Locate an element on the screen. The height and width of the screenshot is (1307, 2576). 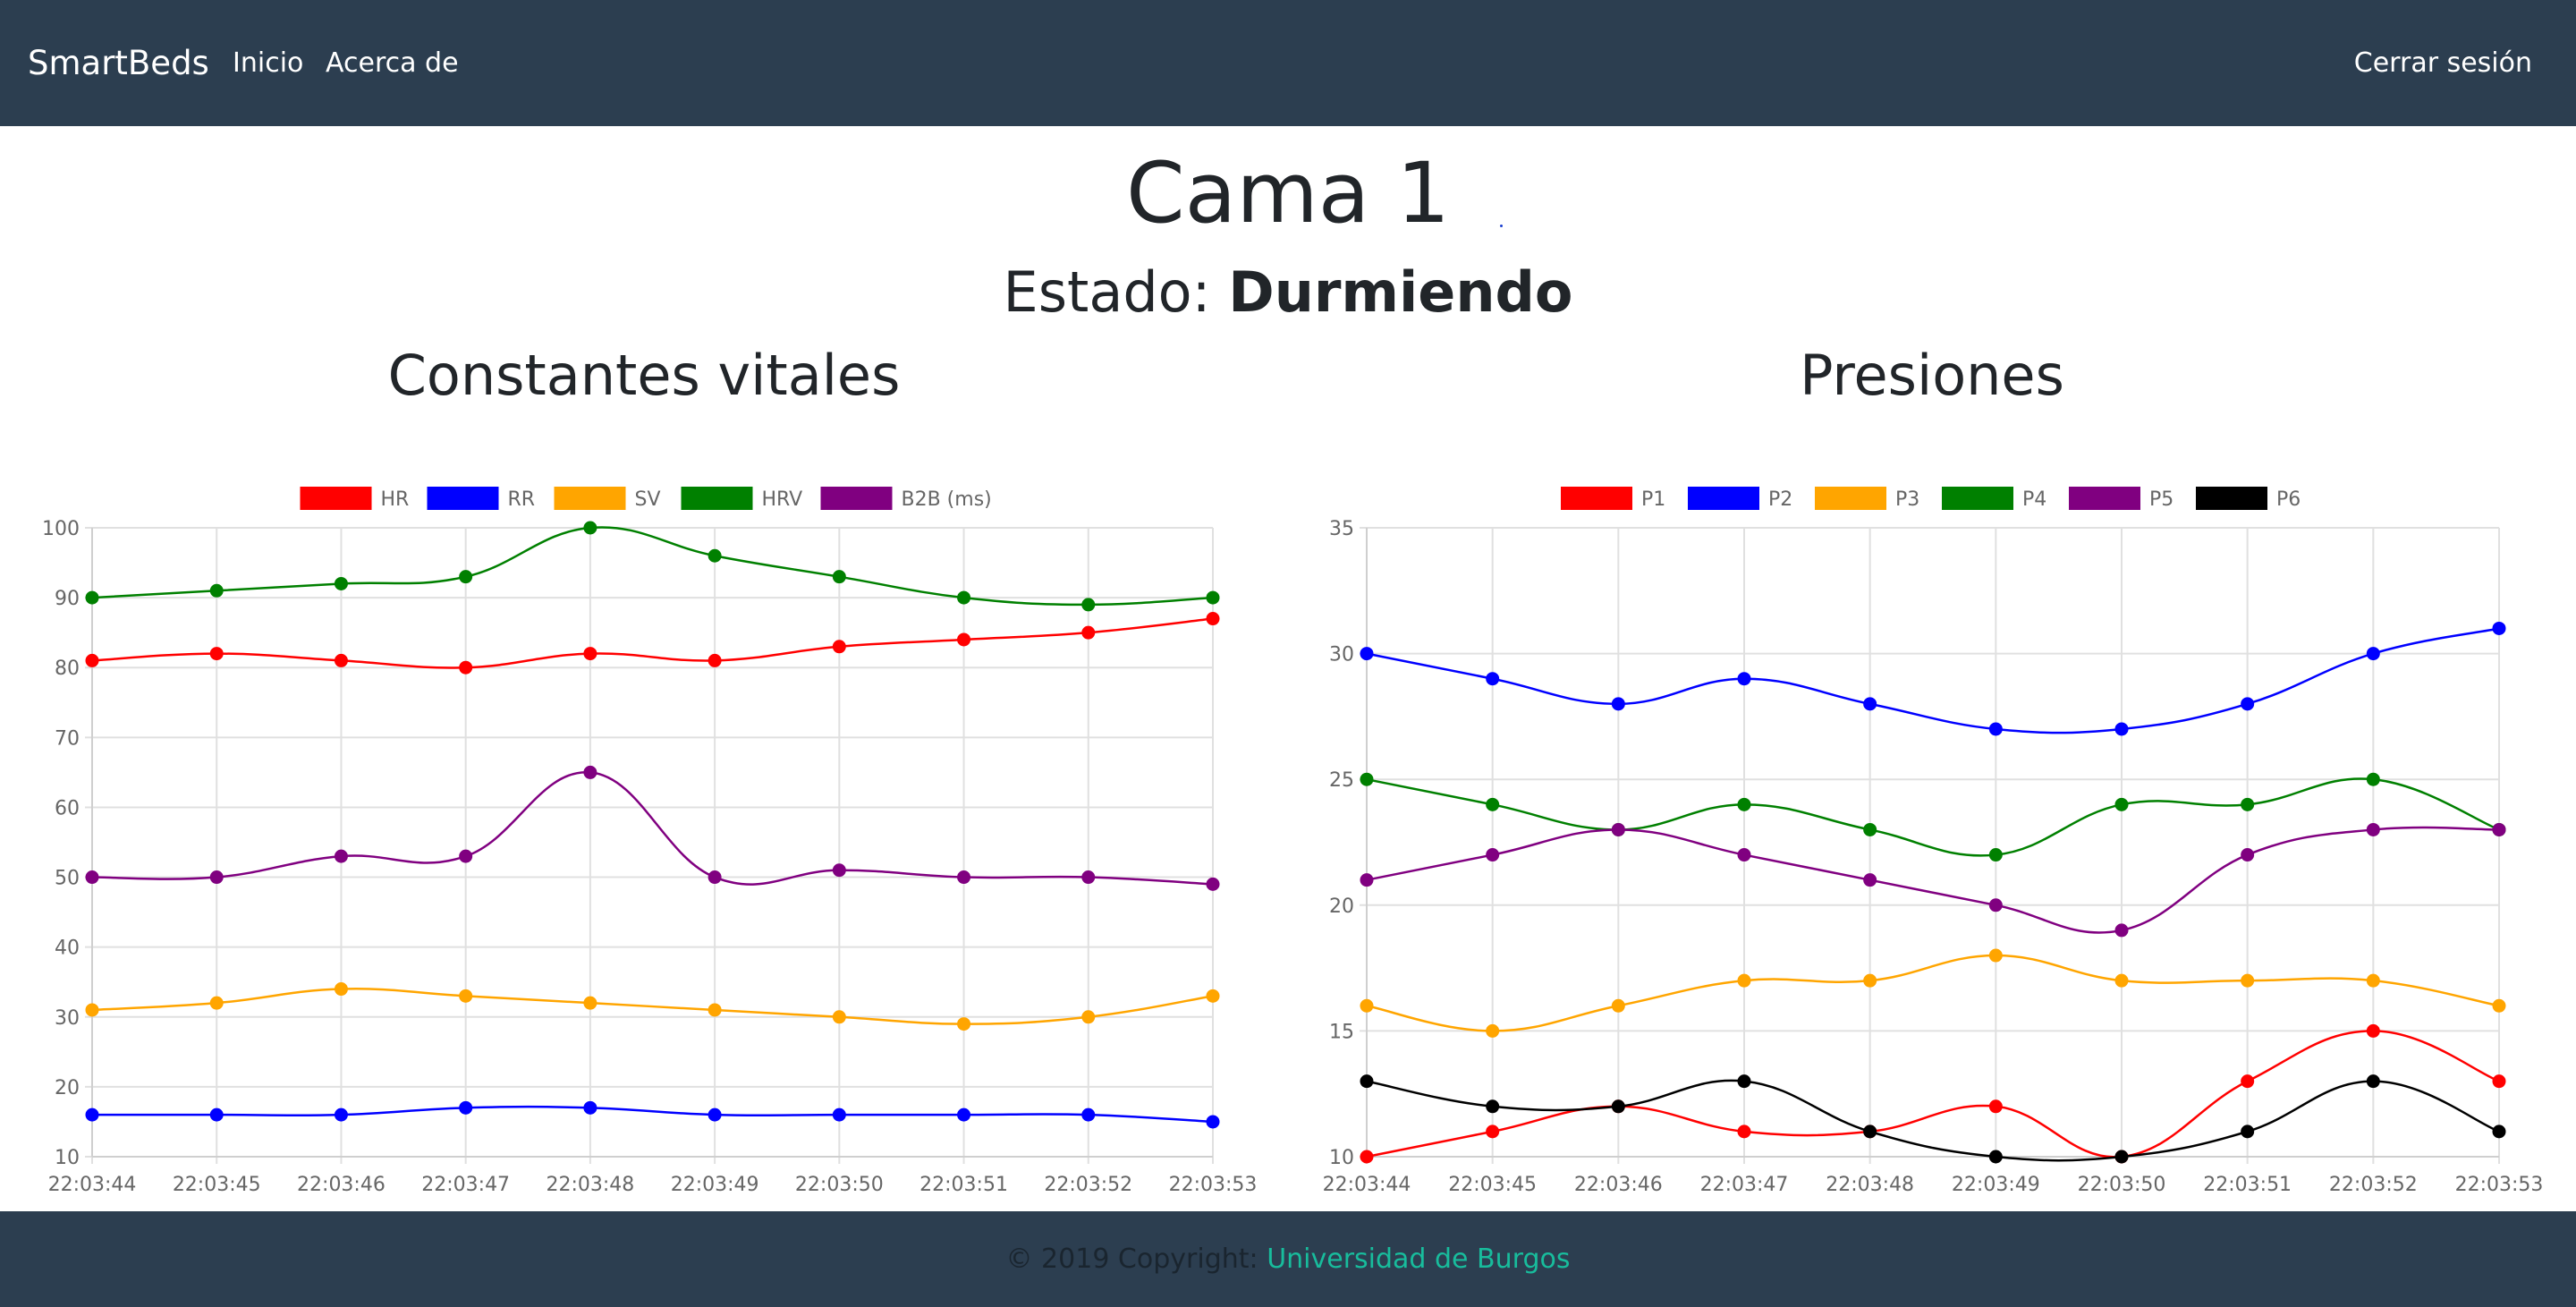
x-tick-label: 22:03:48 is located at coordinates (1870, 1185).